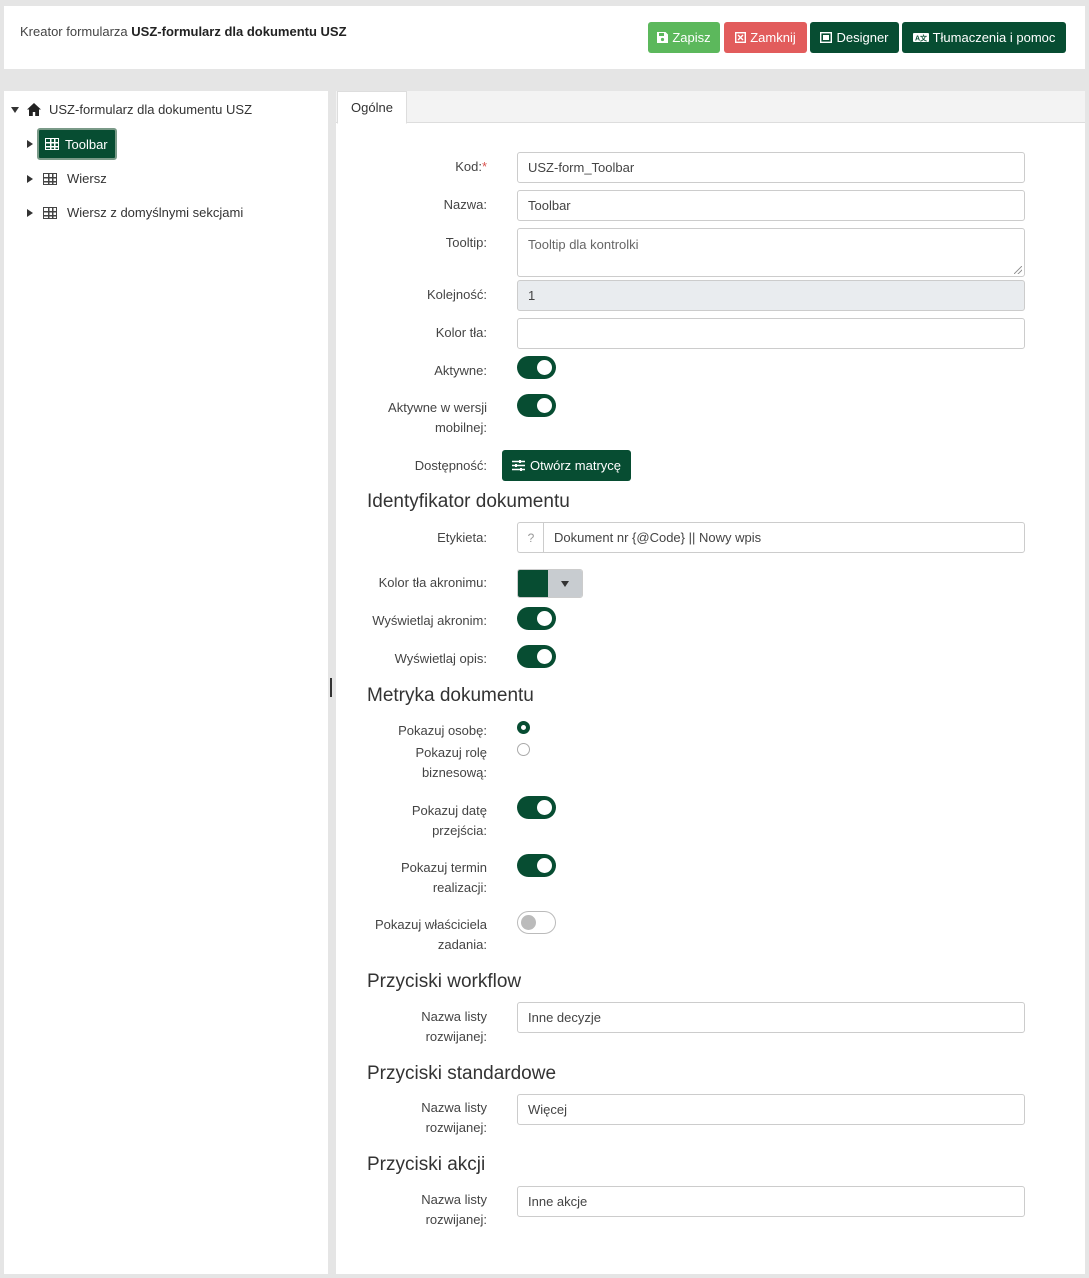 The image size is (1089, 1278). I want to click on tree-root: USZ-formularz dla dokumentu USZ, so click(131, 109).